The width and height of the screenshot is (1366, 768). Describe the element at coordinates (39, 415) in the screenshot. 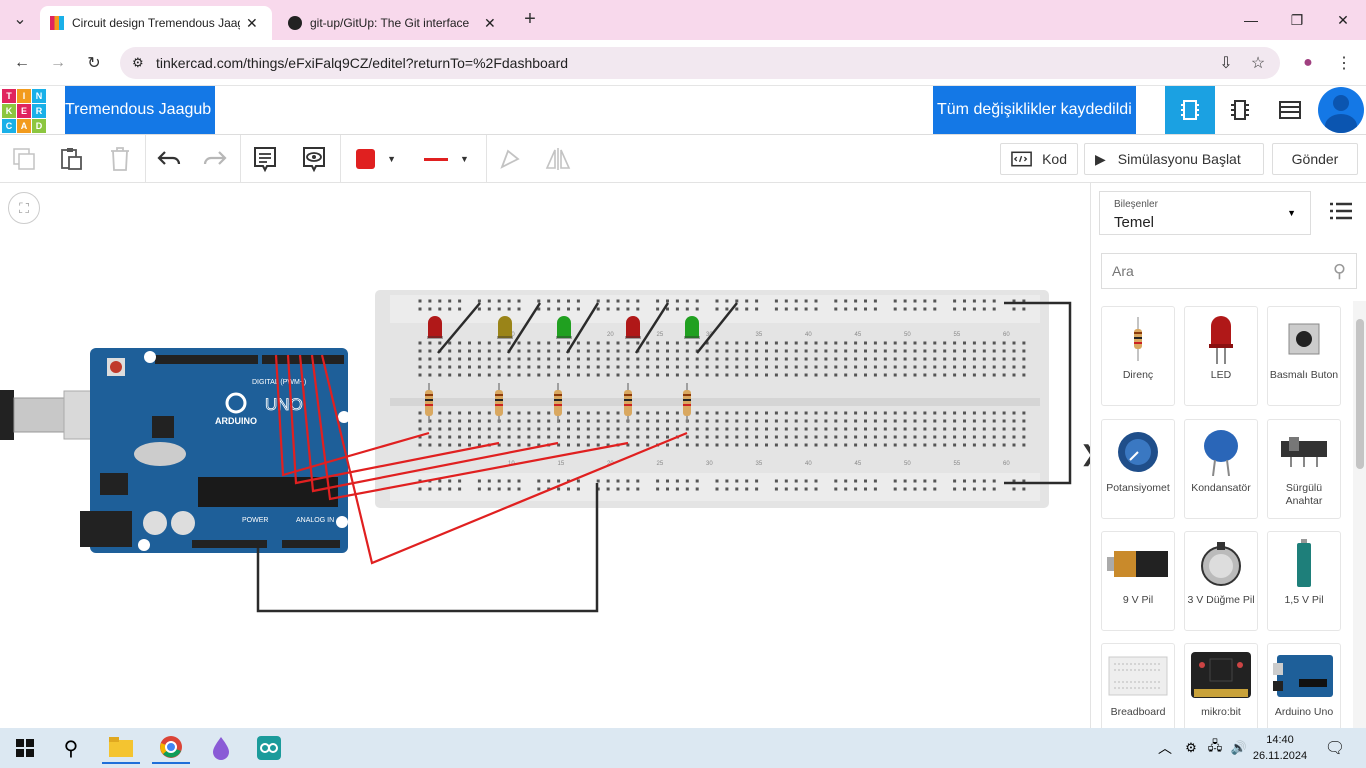

I see `usb-plug` at that location.